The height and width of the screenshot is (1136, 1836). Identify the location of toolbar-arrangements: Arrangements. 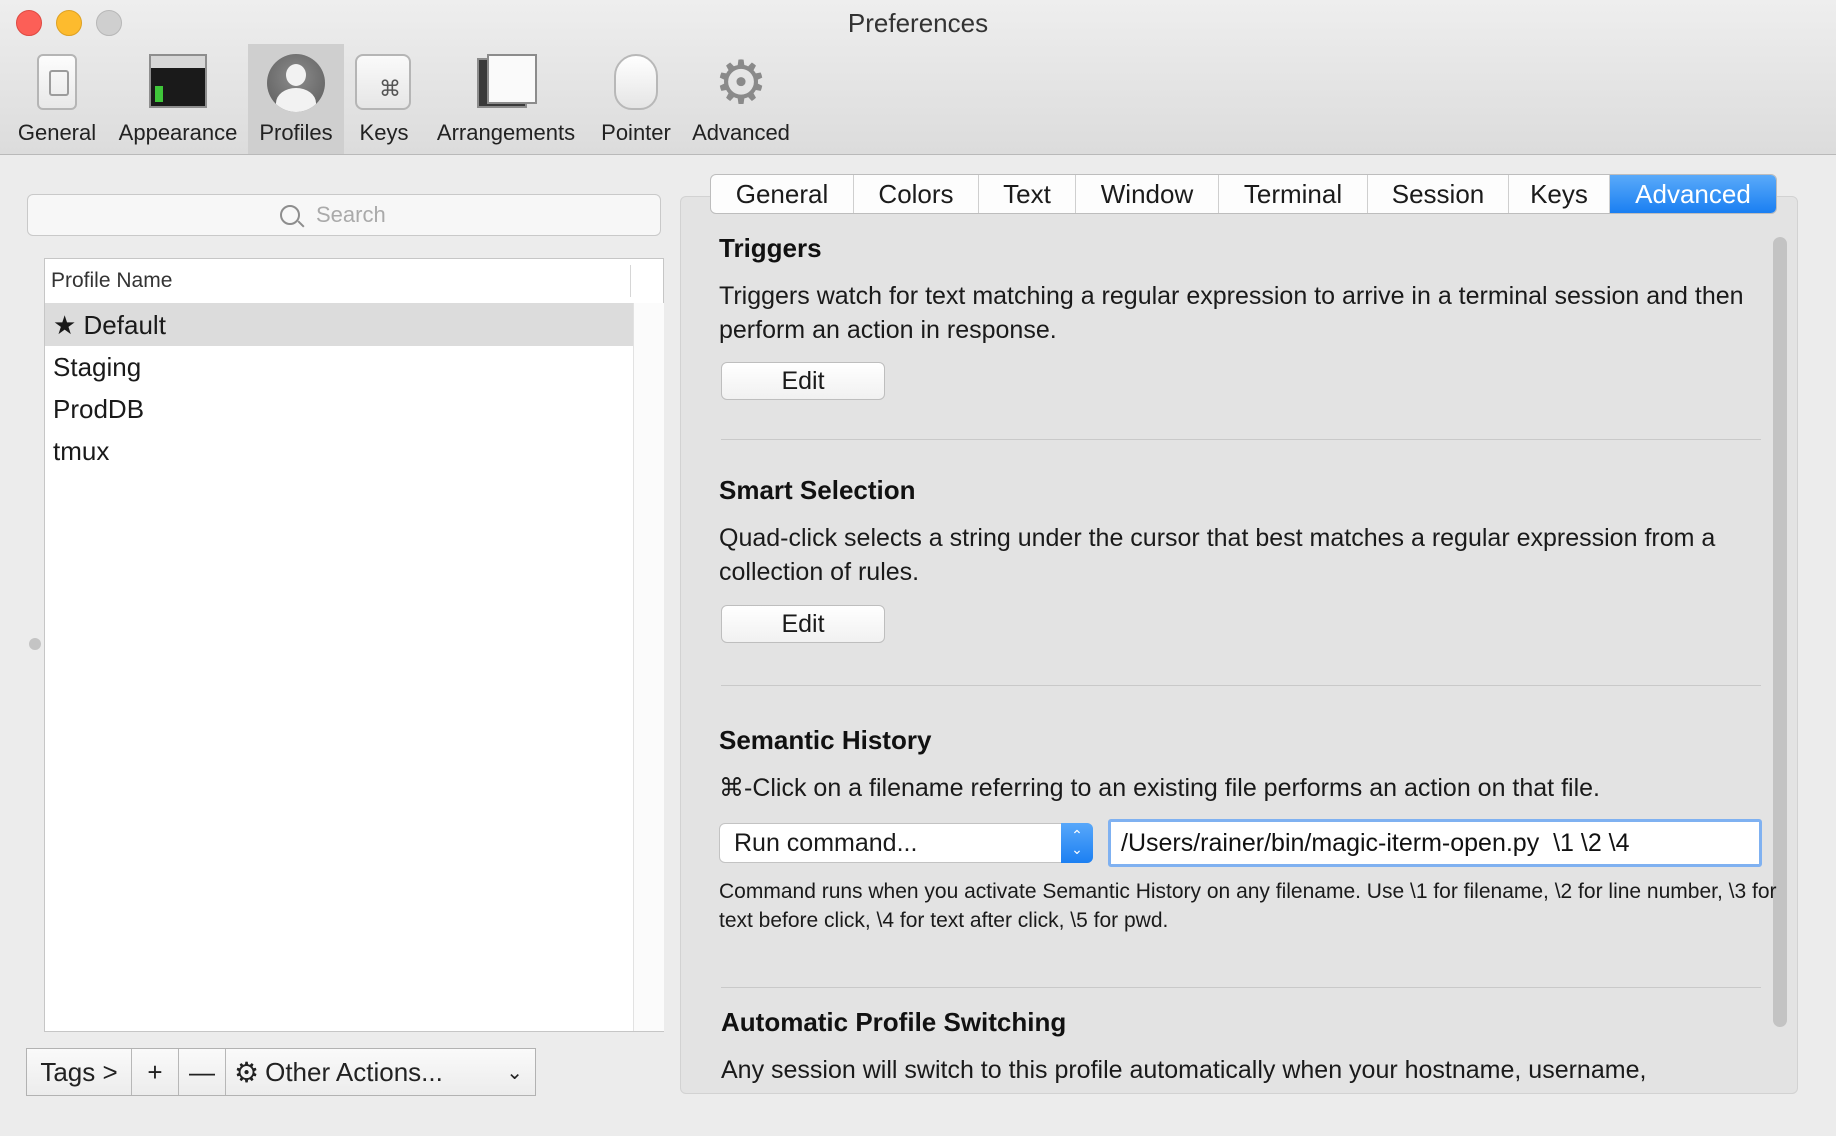
(506, 99).